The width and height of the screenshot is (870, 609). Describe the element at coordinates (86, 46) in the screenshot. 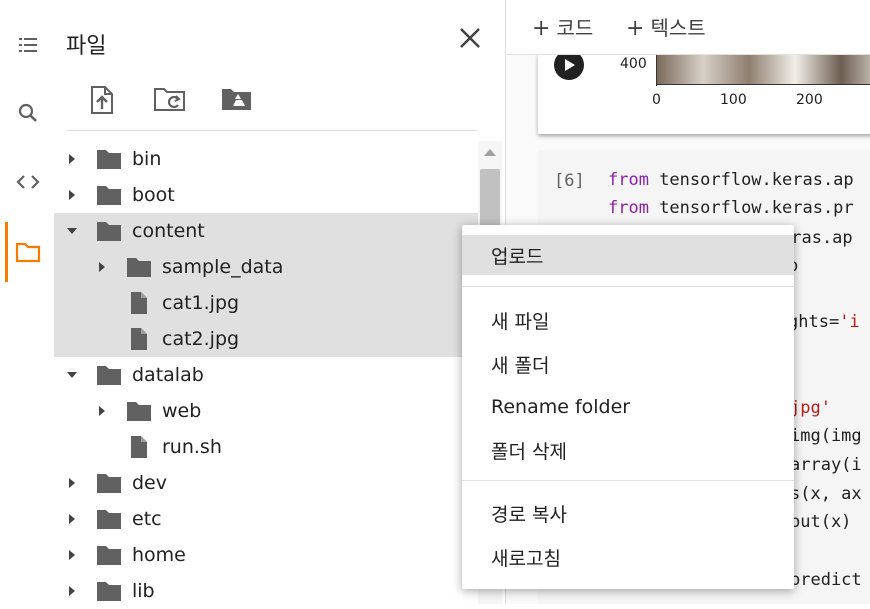

I see `panel-title: 파일` at that location.